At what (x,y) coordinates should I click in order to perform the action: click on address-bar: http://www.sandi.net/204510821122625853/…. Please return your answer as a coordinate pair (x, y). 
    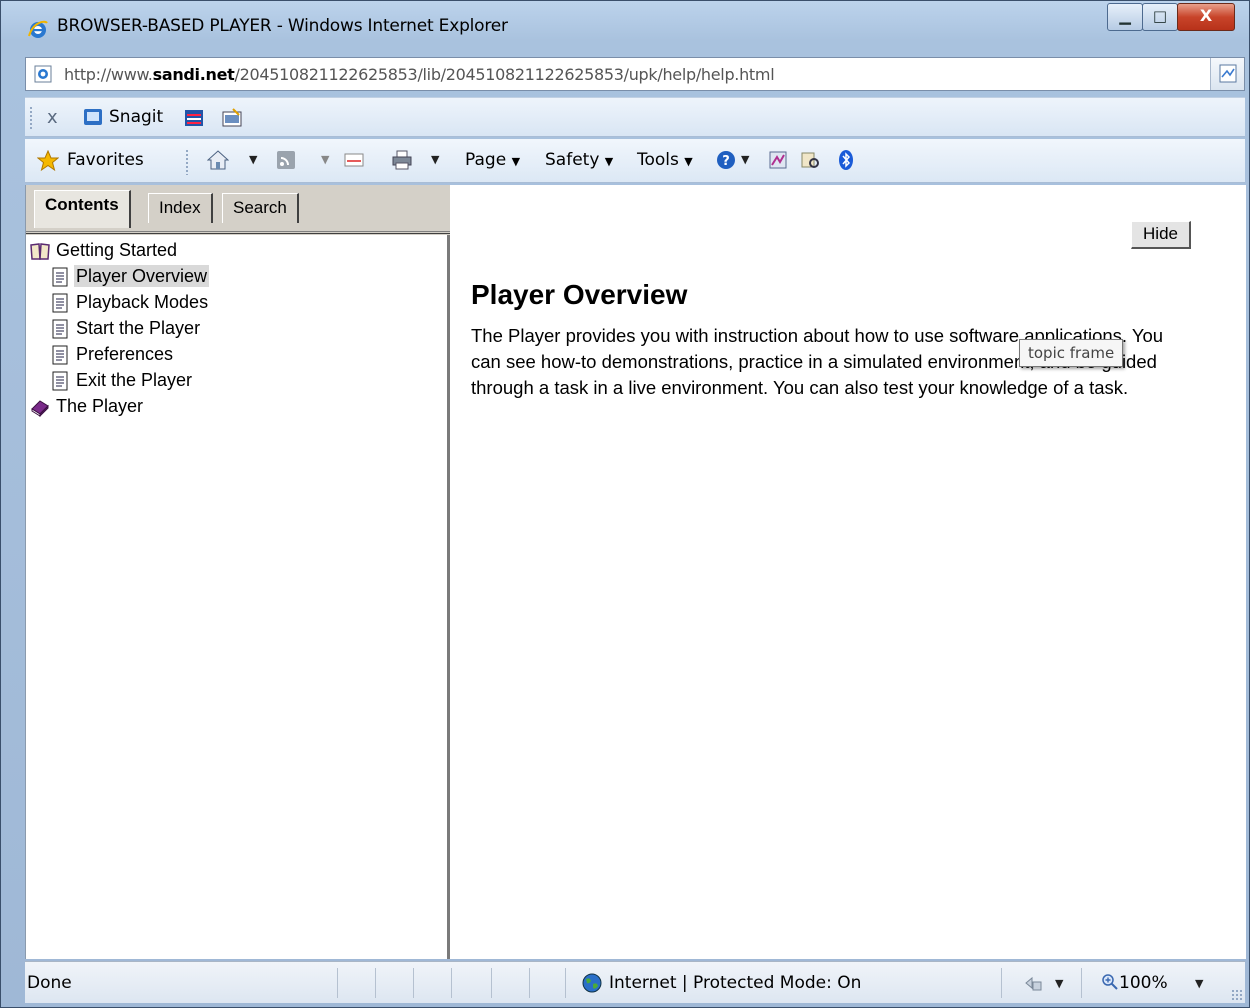
    Looking at the image, I should click on (635, 74).